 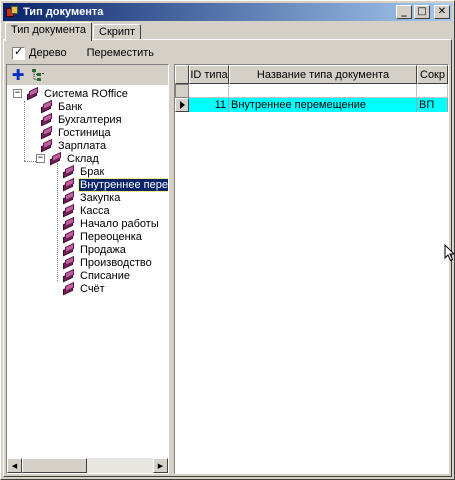 What do you see at coordinates (182, 74) in the screenshot?
I see `row-indicator-header` at bounding box center [182, 74].